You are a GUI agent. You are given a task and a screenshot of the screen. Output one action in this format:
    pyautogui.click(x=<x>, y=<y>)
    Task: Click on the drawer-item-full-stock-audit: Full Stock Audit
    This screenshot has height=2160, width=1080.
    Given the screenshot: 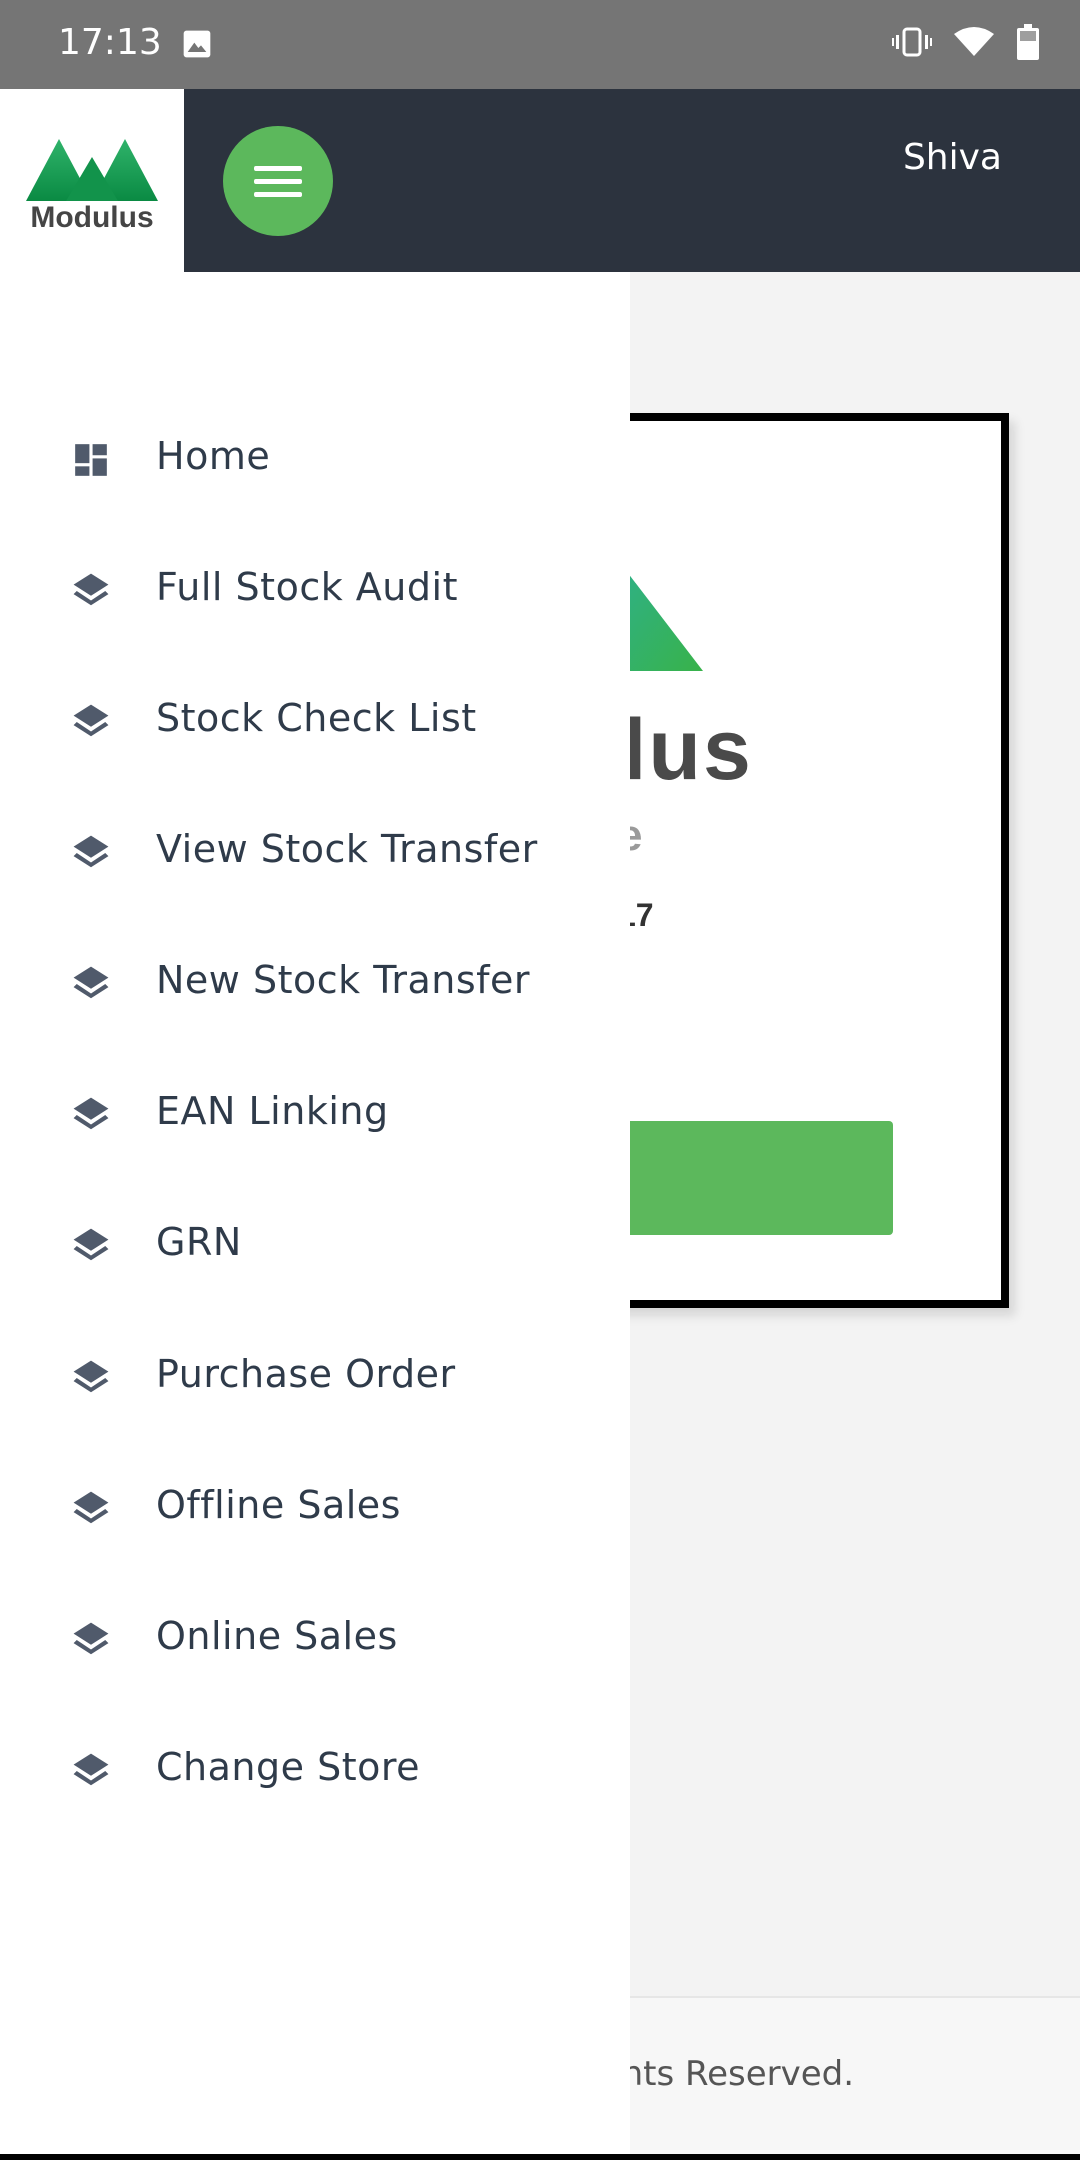 What is the action you would take?
    pyautogui.click(x=315, y=590)
    